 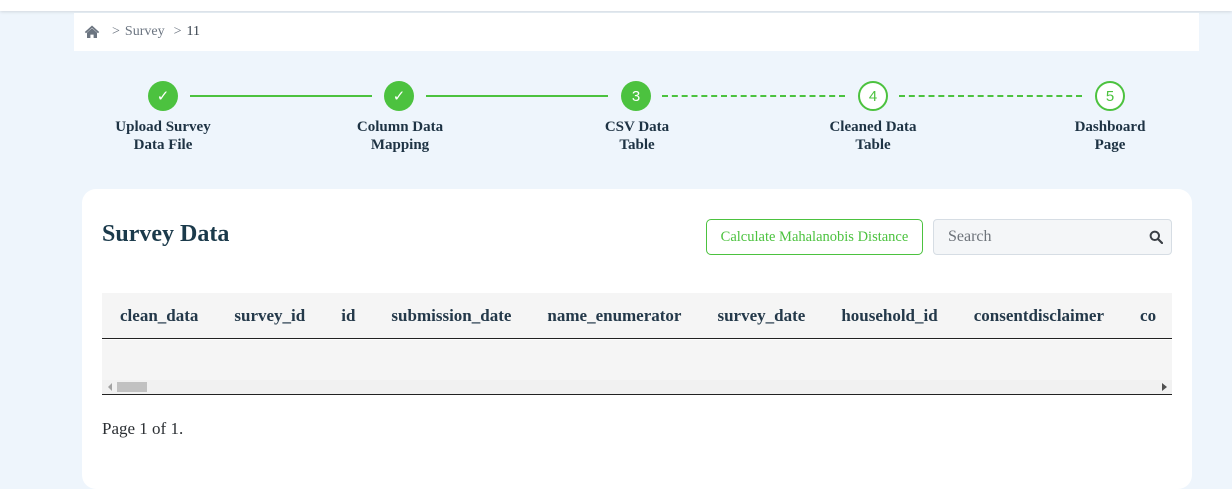 I want to click on step-3-label: CSV Data Table, so click(x=637, y=136).